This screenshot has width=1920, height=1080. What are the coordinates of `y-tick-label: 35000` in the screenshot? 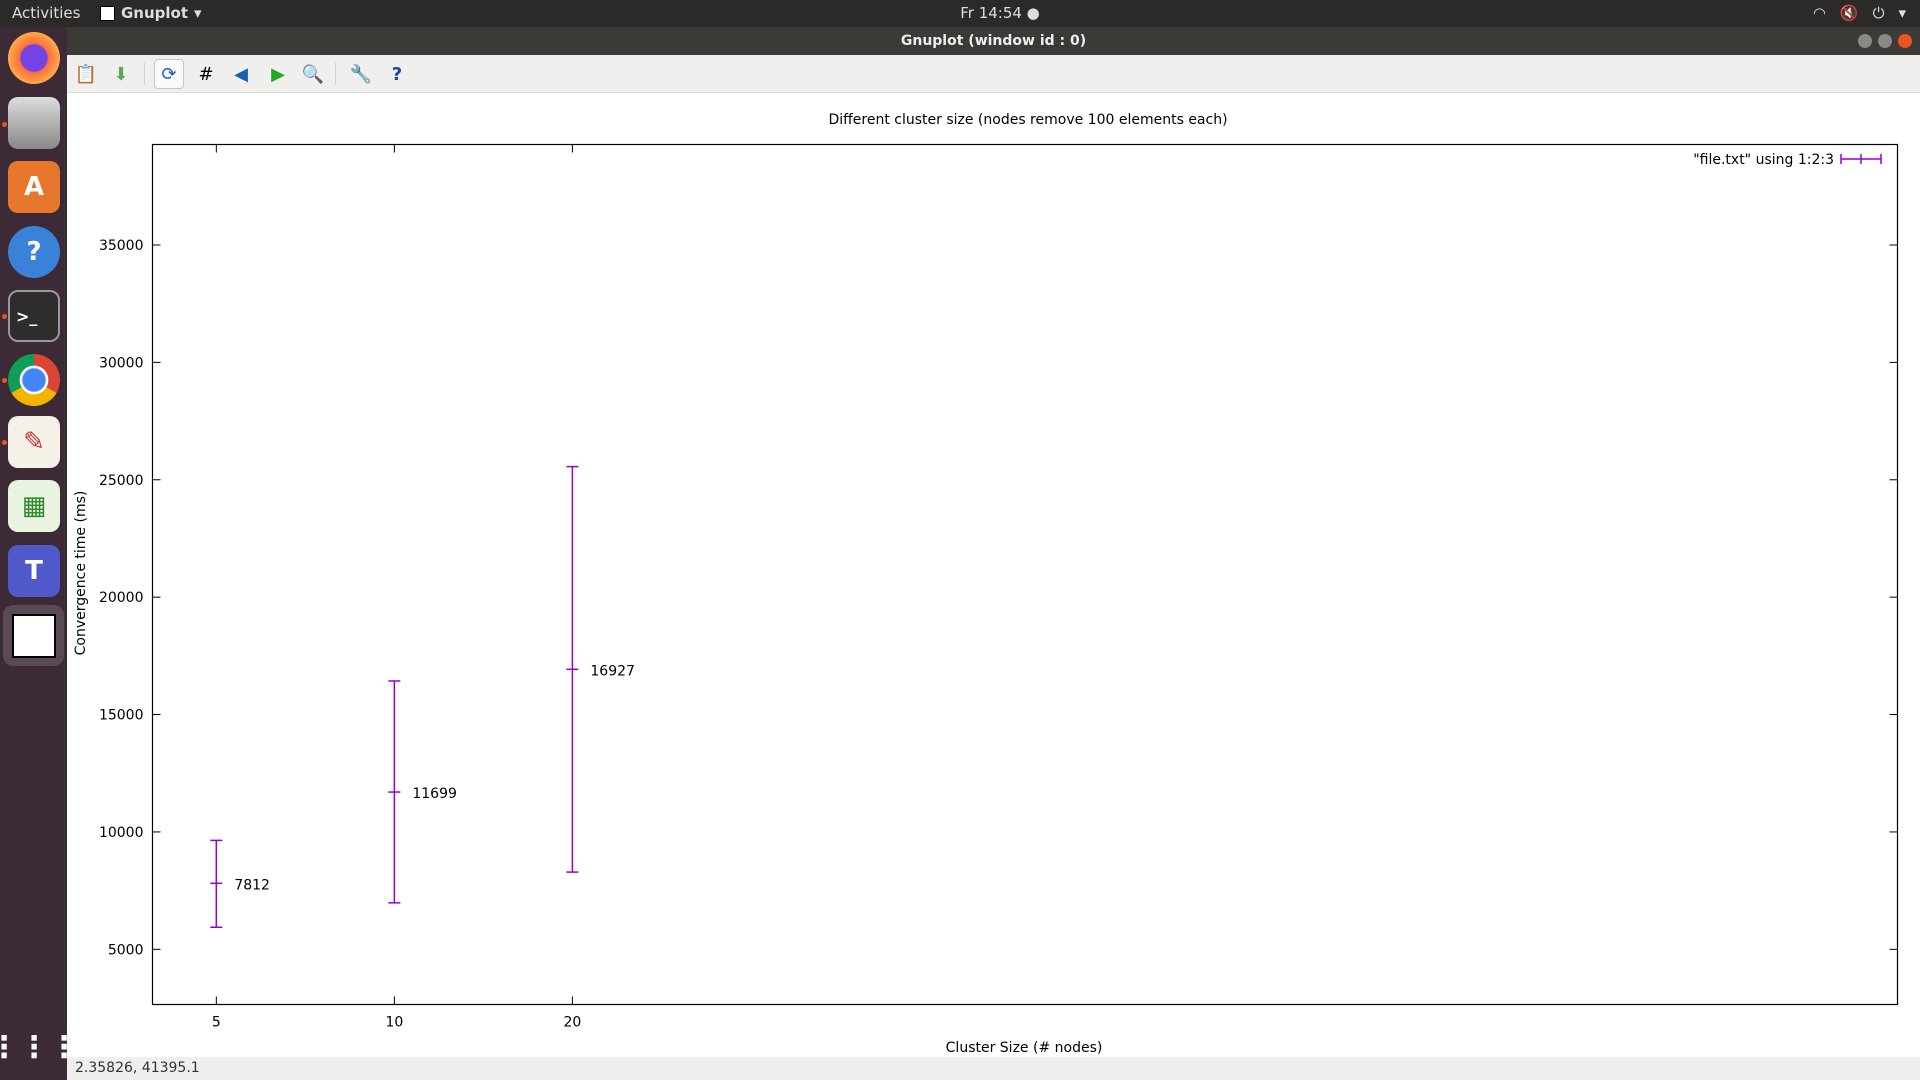 It's located at (121, 246).